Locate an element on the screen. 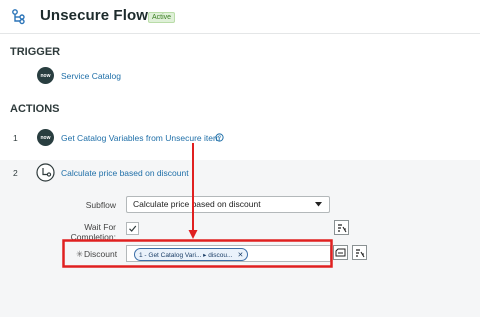 The height and width of the screenshot is (317, 480). wait-for-completion-checkbox is located at coordinates (132, 228).